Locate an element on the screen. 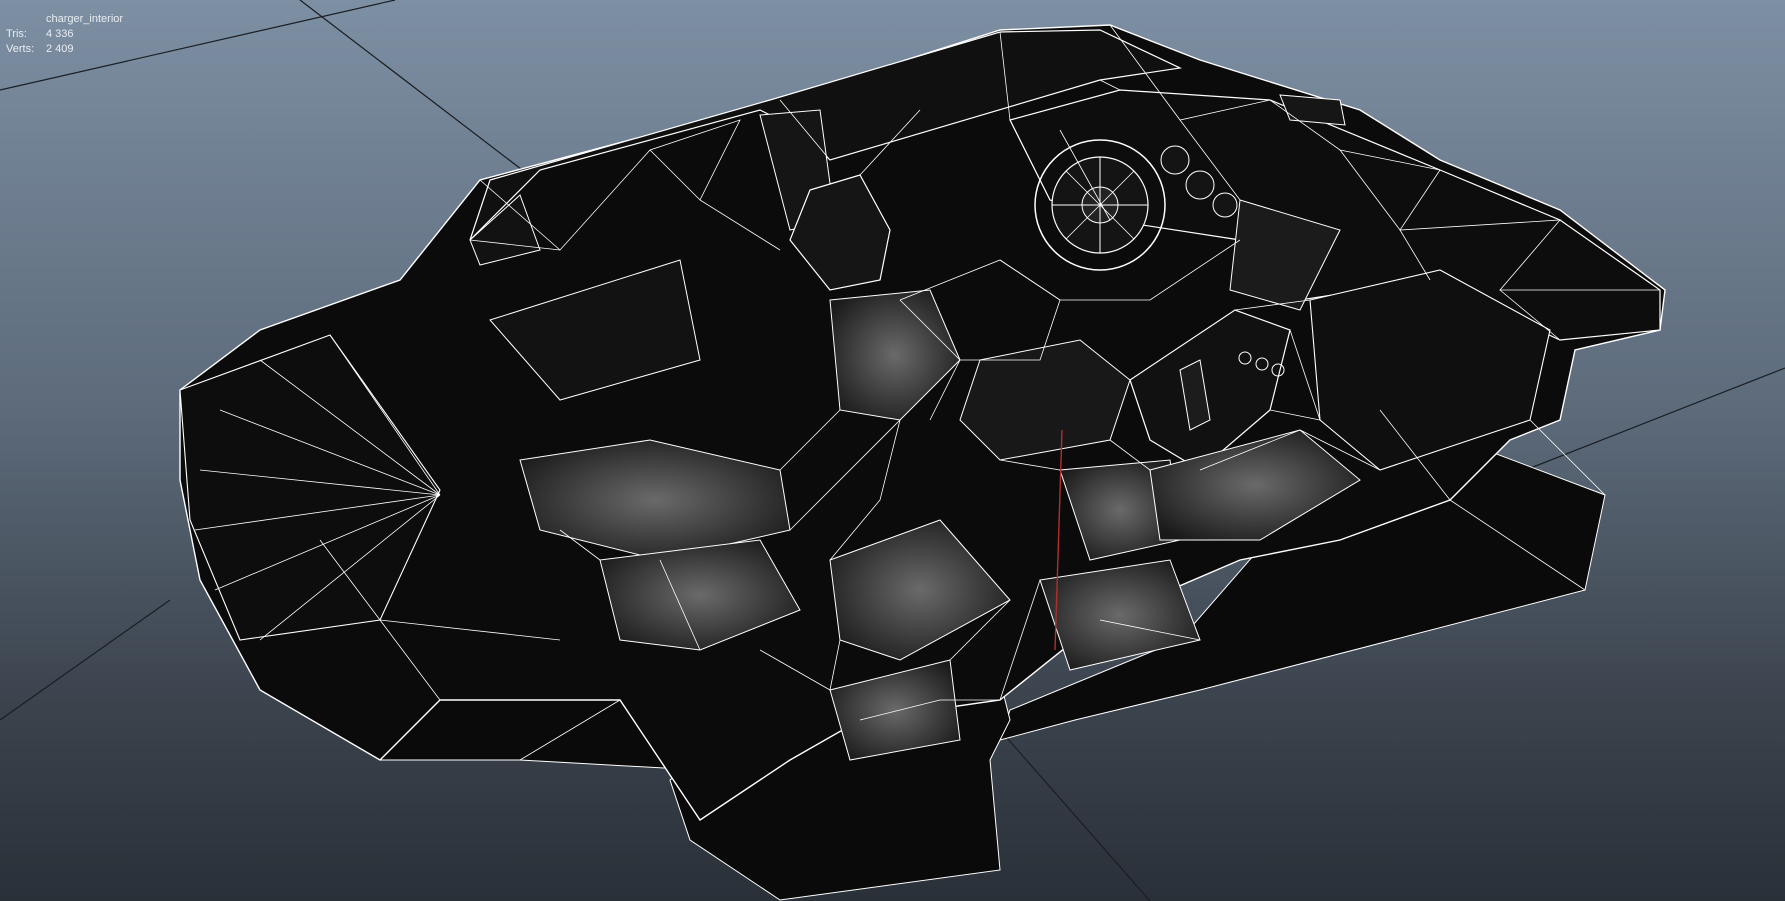 This screenshot has width=1785, height=901. verts-value: 2 409 is located at coordinates (60, 49).